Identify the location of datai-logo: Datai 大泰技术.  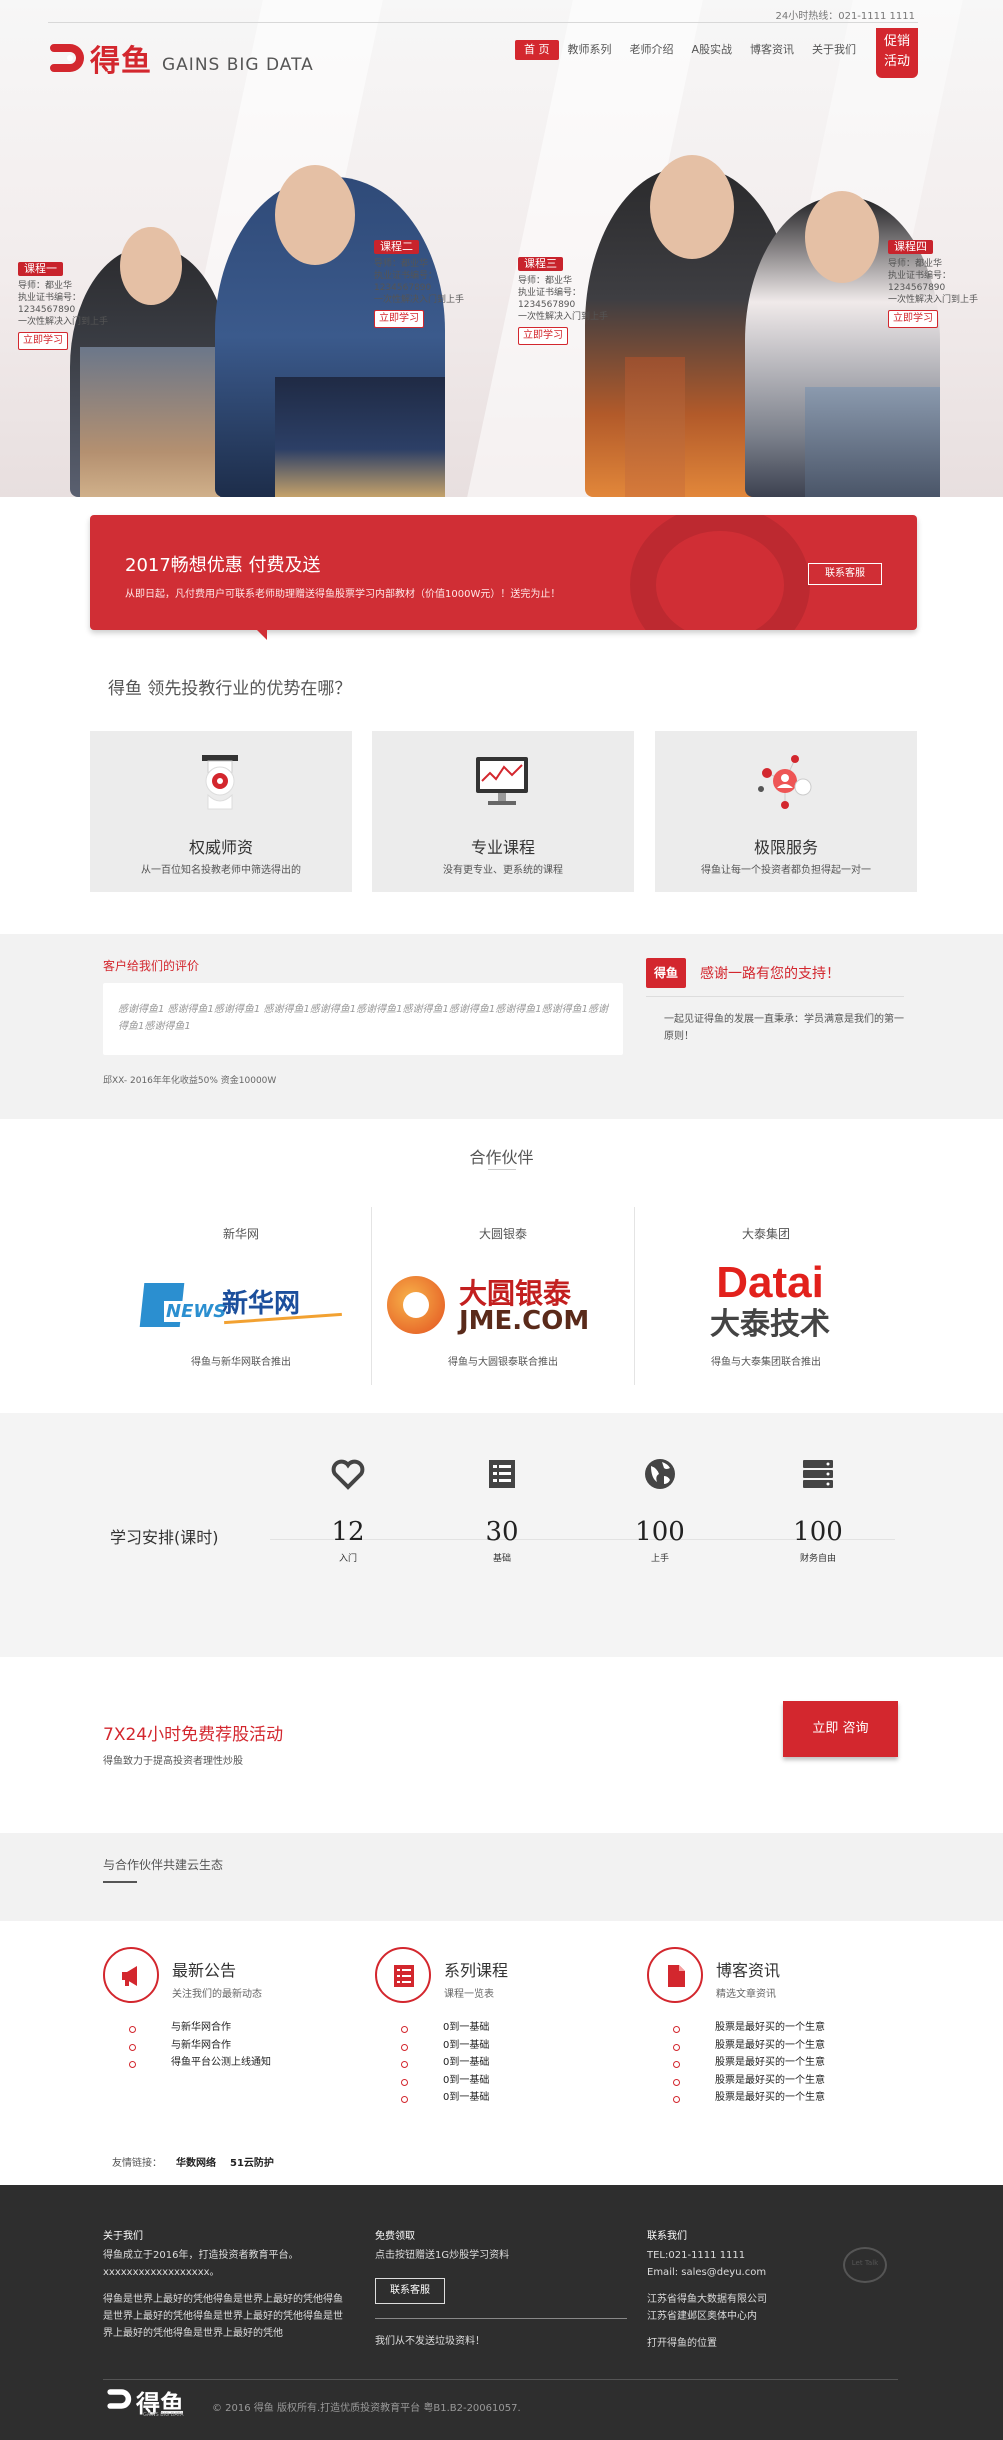
(770, 1300).